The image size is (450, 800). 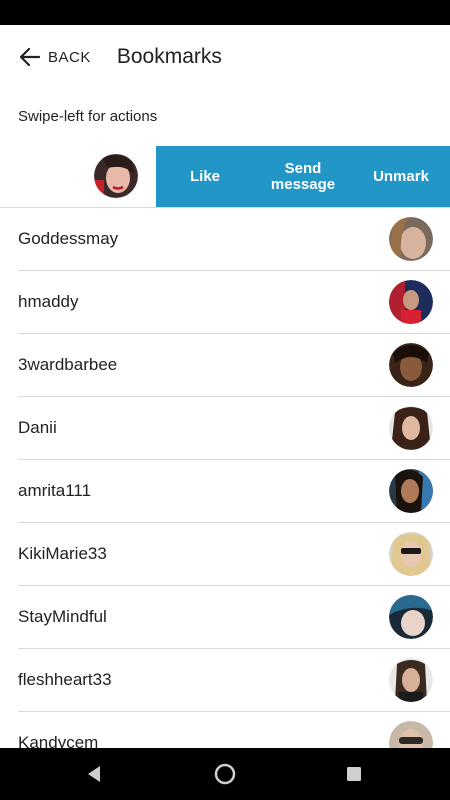 I want to click on unmark-button: Unmark, so click(x=401, y=177).